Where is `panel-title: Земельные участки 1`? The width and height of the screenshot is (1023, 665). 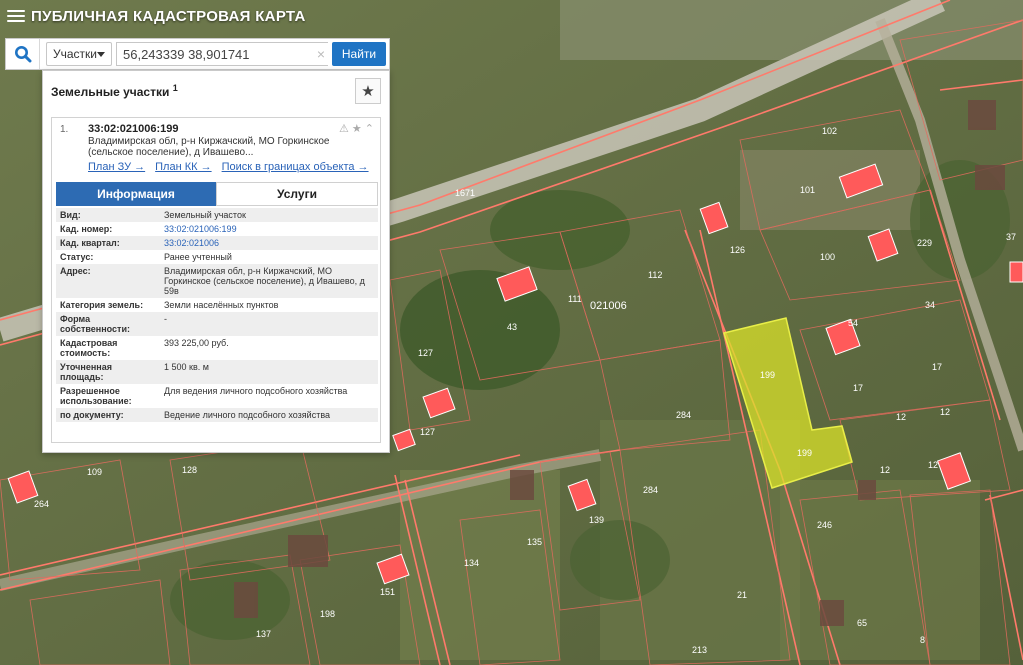
panel-title: Земельные участки 1 is located at coordinates (114, 91).